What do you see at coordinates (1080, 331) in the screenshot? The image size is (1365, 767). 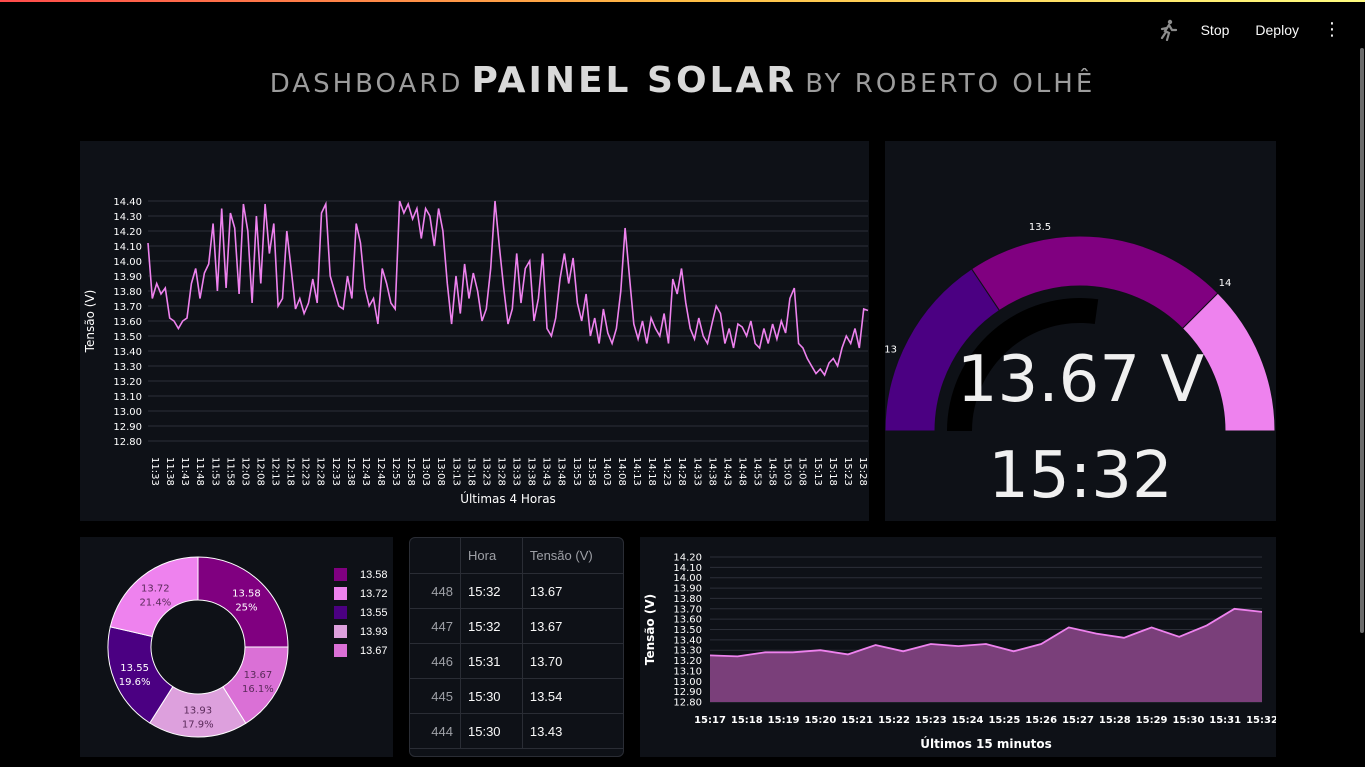 I see `gauge-panel: 13 13.5 14 13.67 V 15:32` at bounding box center [1080, 331].